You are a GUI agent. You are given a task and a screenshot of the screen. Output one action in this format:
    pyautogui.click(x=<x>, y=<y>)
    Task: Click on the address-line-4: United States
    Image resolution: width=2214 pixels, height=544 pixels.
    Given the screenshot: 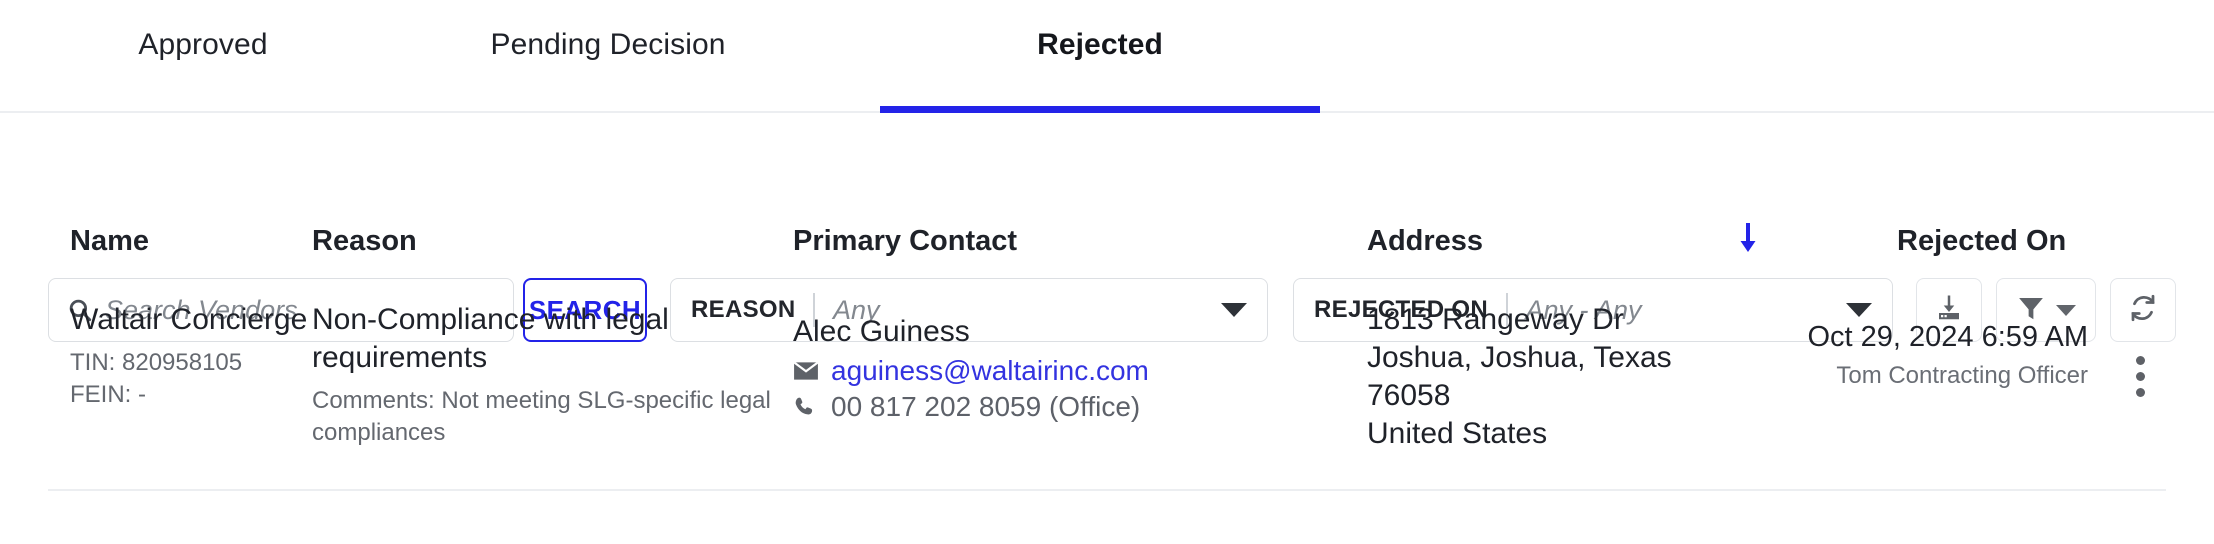 What is the action you would take?
    pyautogui.click(x=1457, y=434)
    